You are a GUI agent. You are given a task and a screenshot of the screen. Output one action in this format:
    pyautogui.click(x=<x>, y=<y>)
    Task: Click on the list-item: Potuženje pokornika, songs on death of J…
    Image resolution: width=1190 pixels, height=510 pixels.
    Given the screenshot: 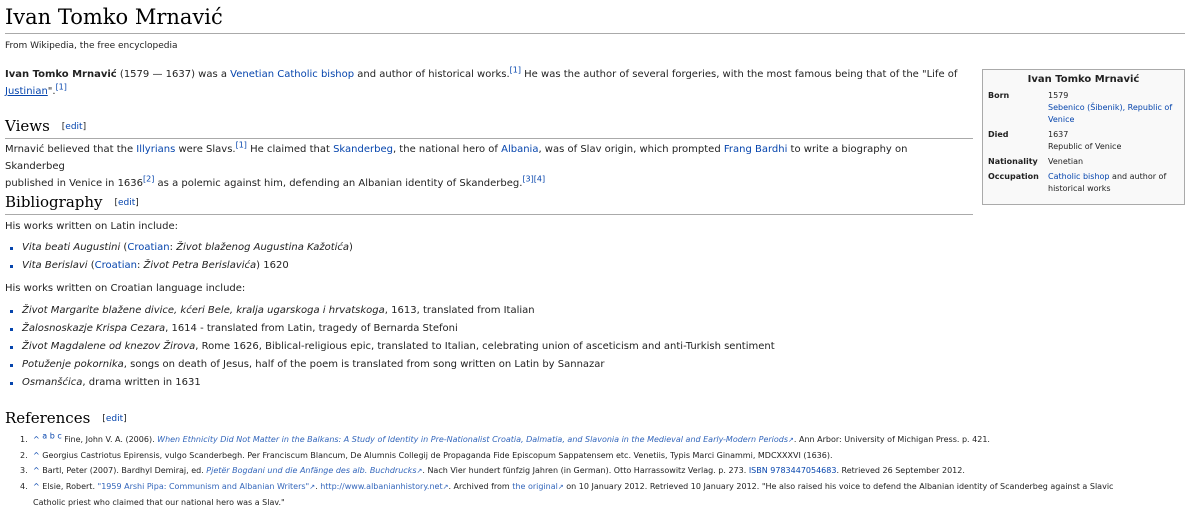 What is the action you would take?
    pyautogui.click(x=390, y=365)
    